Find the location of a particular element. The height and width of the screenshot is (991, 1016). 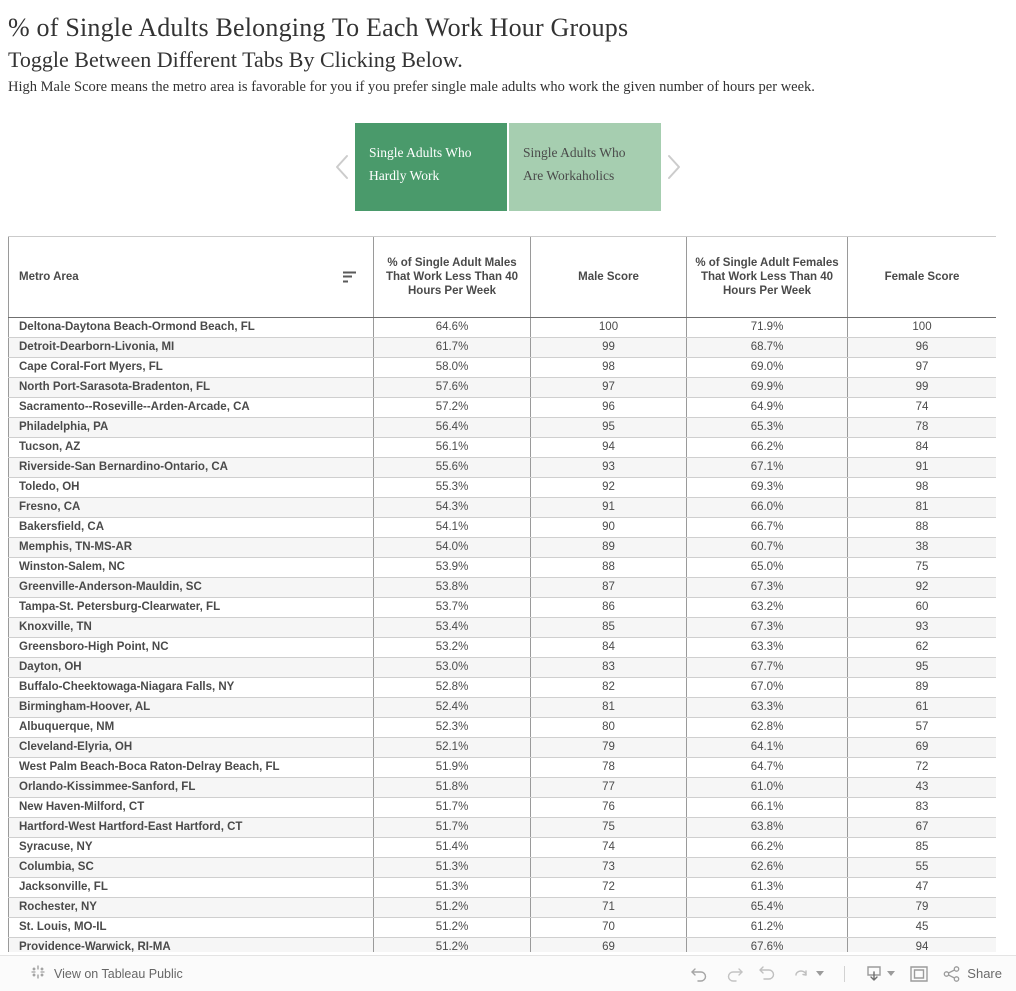

table-row: Providence-Warwick, RI-MA 51.2% 69 67.6% 94 is located at coordinates (502, 944).